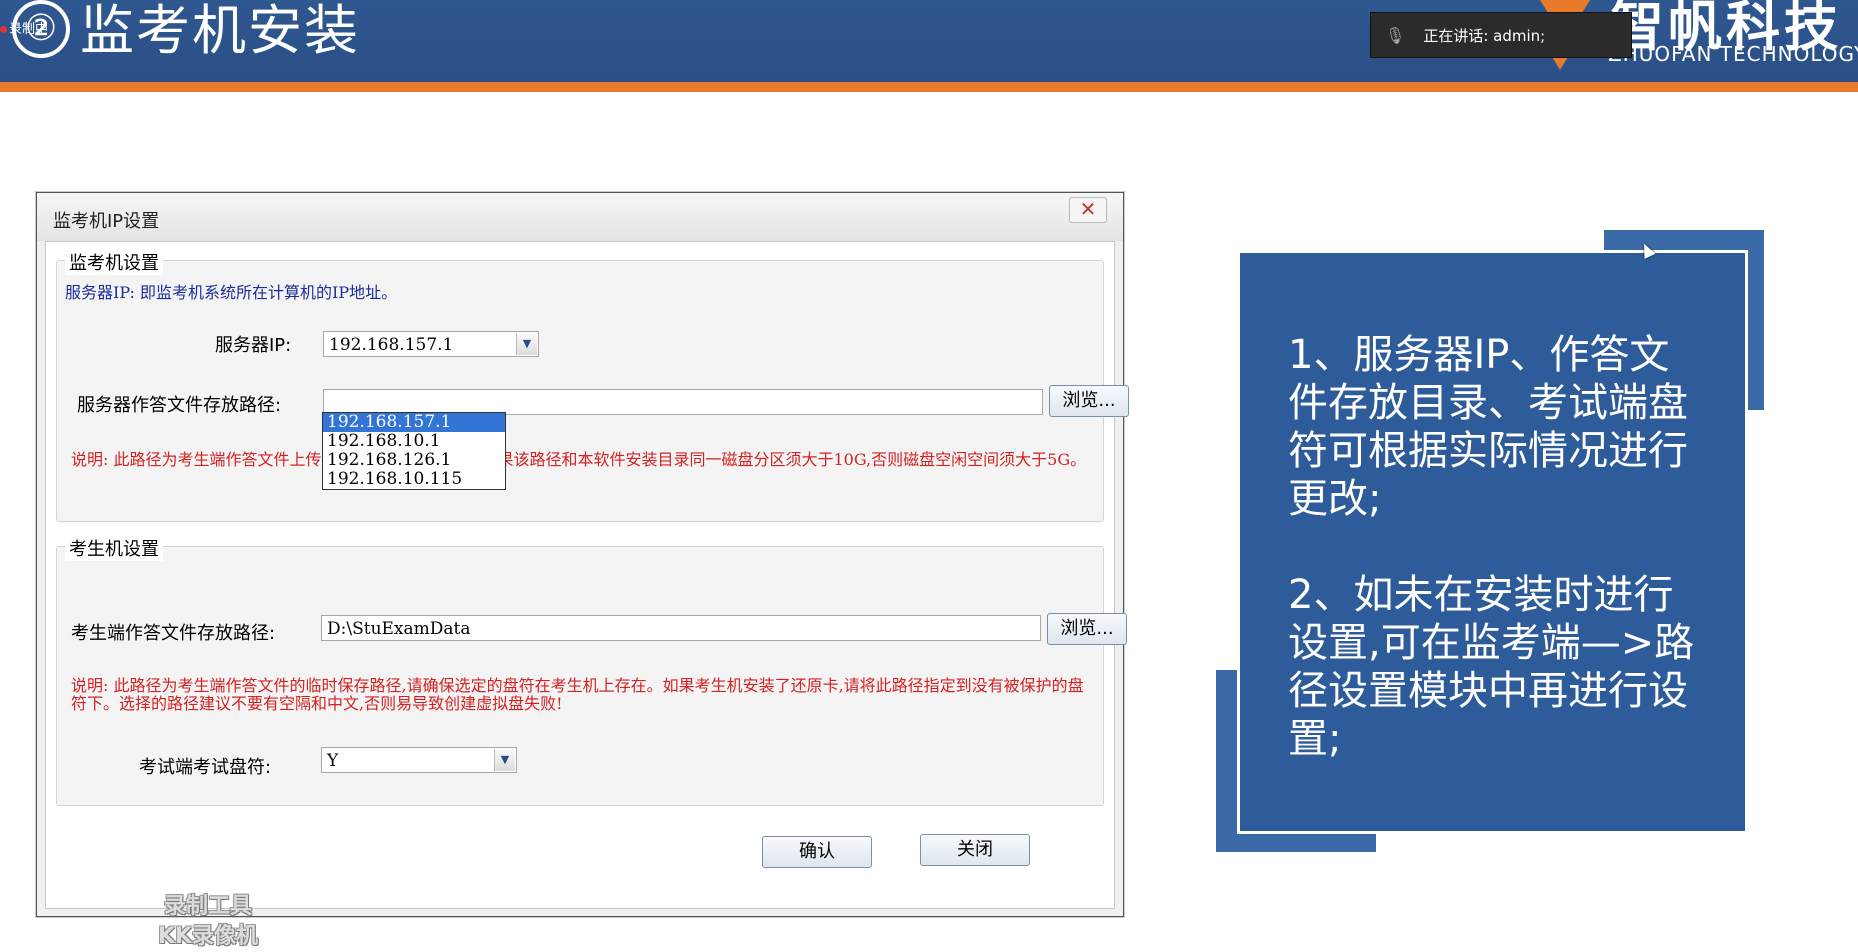  Describe the element at coordinates (207, 906) in the screenshot. I see `watermark-line: 录制工具` at that location.